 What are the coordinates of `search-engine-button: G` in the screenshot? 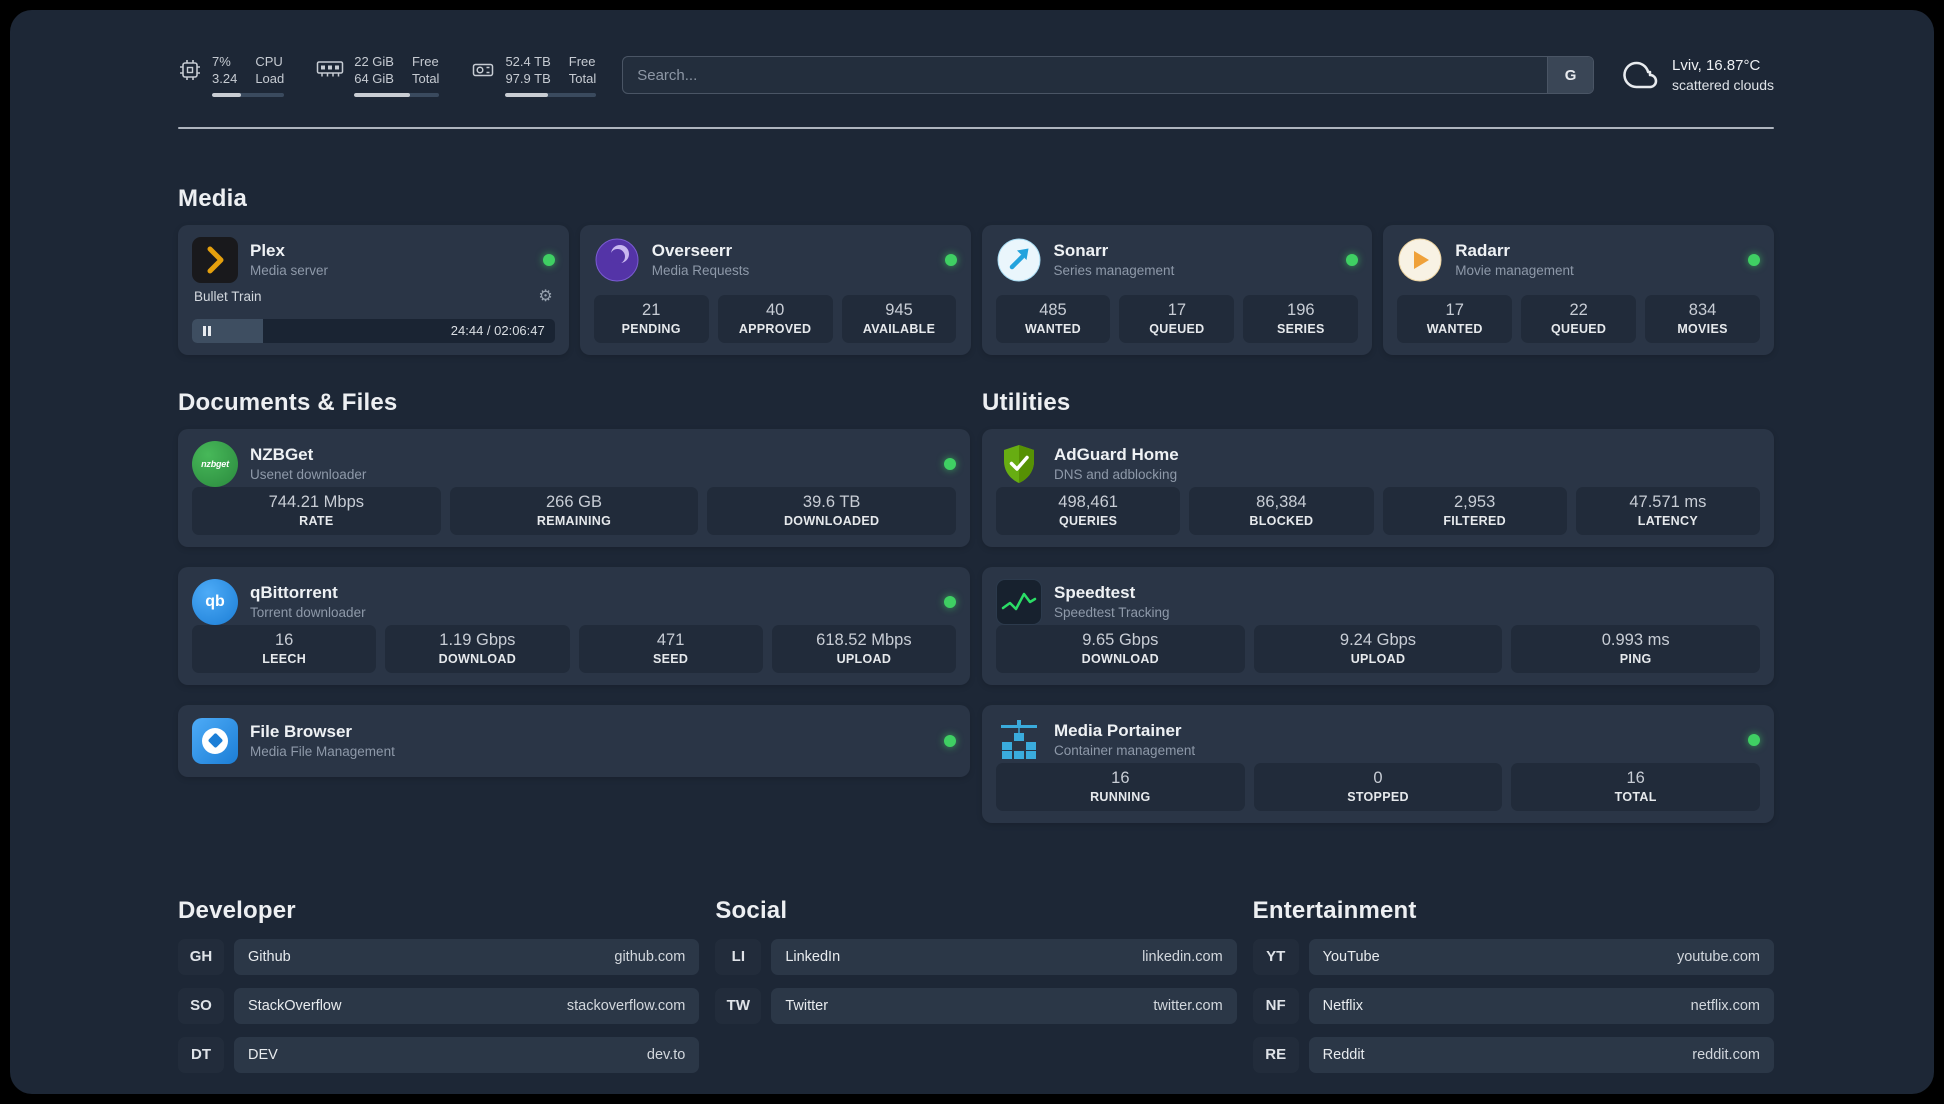 It's located at (1570, 75).